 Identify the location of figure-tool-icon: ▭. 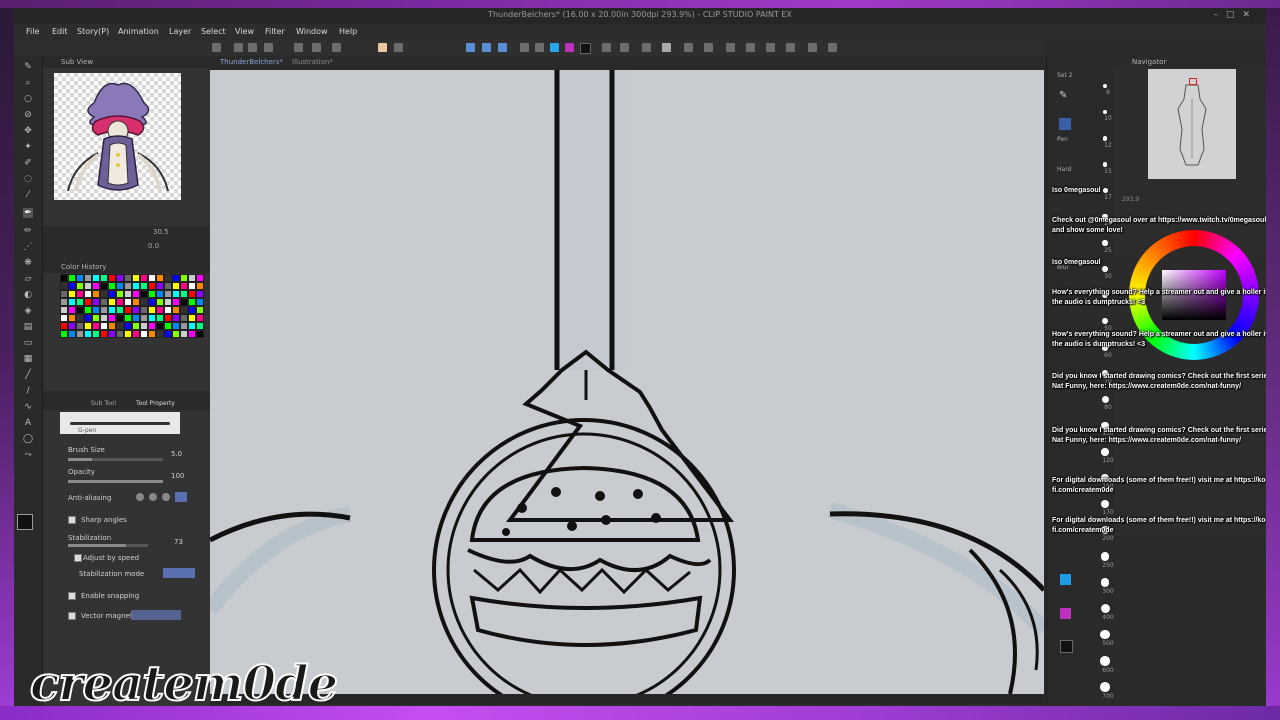
(28, 343).